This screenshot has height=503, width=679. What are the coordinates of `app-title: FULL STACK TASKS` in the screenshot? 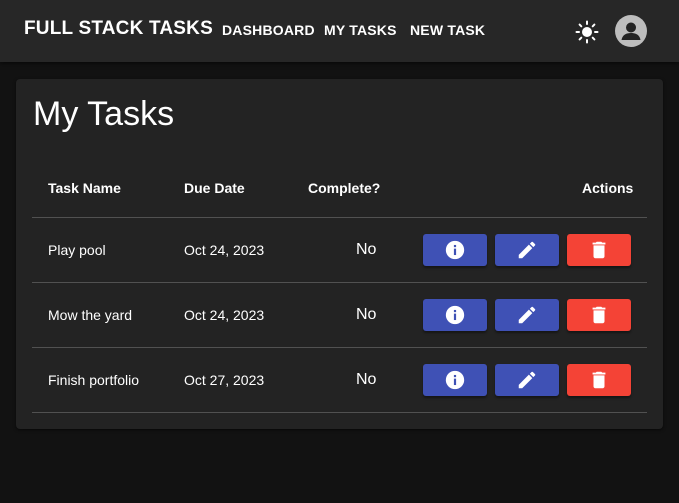 It's located at (118, 29).